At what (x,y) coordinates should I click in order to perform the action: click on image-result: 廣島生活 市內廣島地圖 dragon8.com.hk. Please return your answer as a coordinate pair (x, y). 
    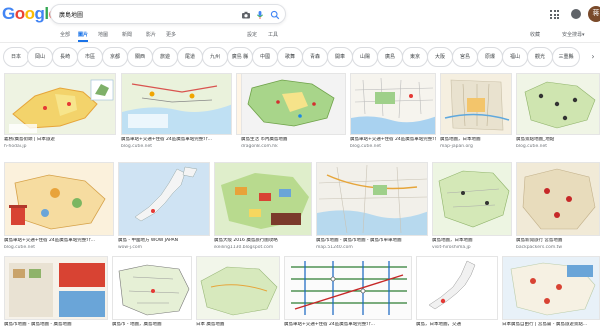
    Looking at the image, I should click on (293, 112).